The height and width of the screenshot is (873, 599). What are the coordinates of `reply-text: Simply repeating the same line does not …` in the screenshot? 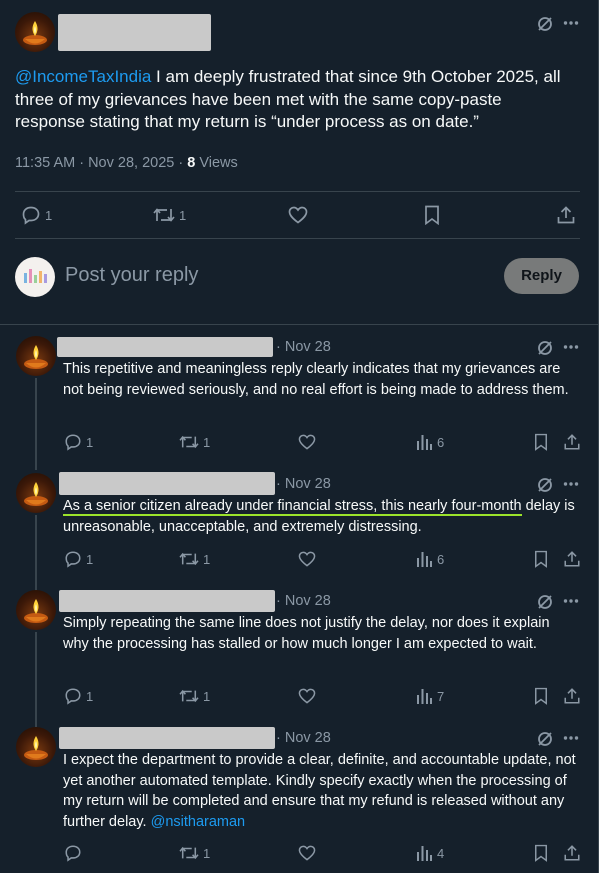 It's located at (306, 633).